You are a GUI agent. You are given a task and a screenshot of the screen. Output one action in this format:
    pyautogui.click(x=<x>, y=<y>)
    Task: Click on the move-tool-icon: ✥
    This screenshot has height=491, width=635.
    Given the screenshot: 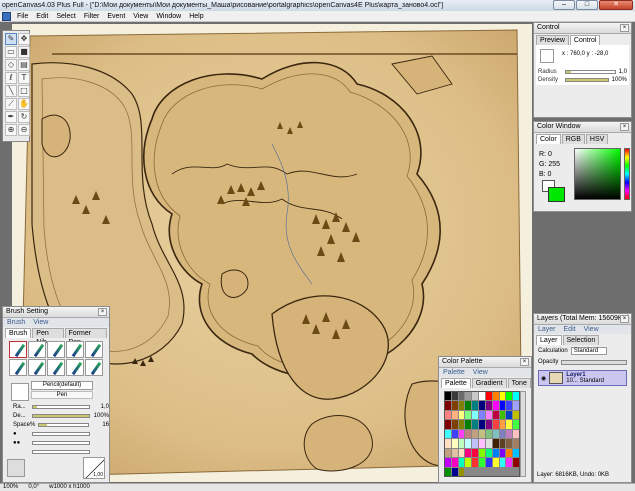 What is the action you would take?
    pyautogui.click(x=24, y=39)
    